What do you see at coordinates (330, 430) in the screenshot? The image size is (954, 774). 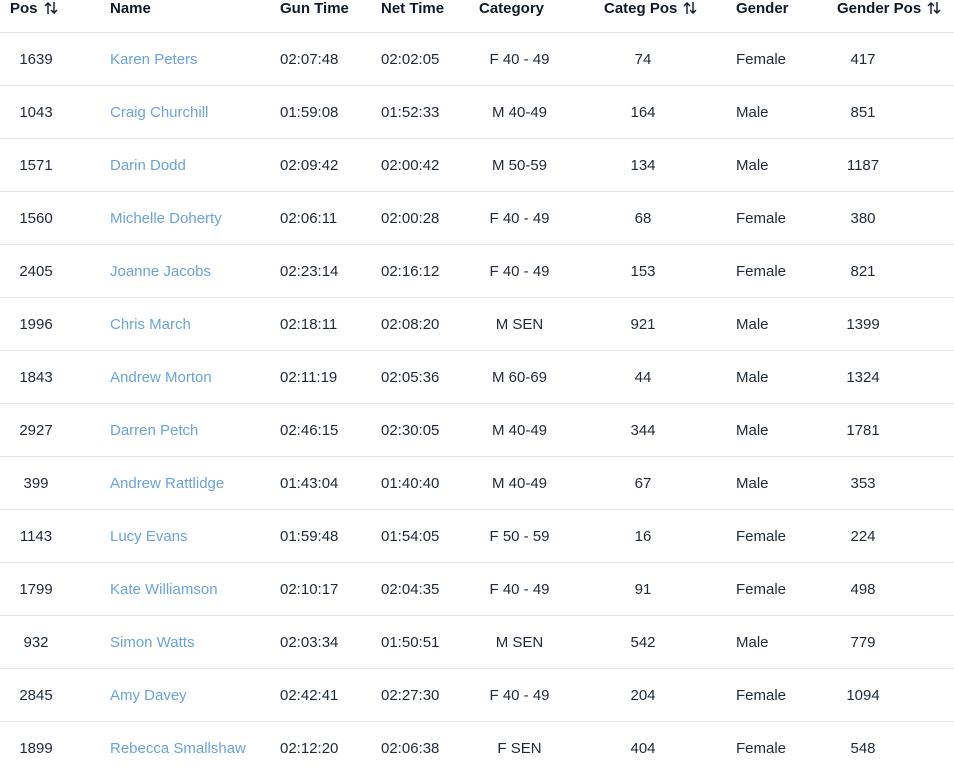 I see `gun-time-cell: 02:46:15` at bounding box center [330, 430].